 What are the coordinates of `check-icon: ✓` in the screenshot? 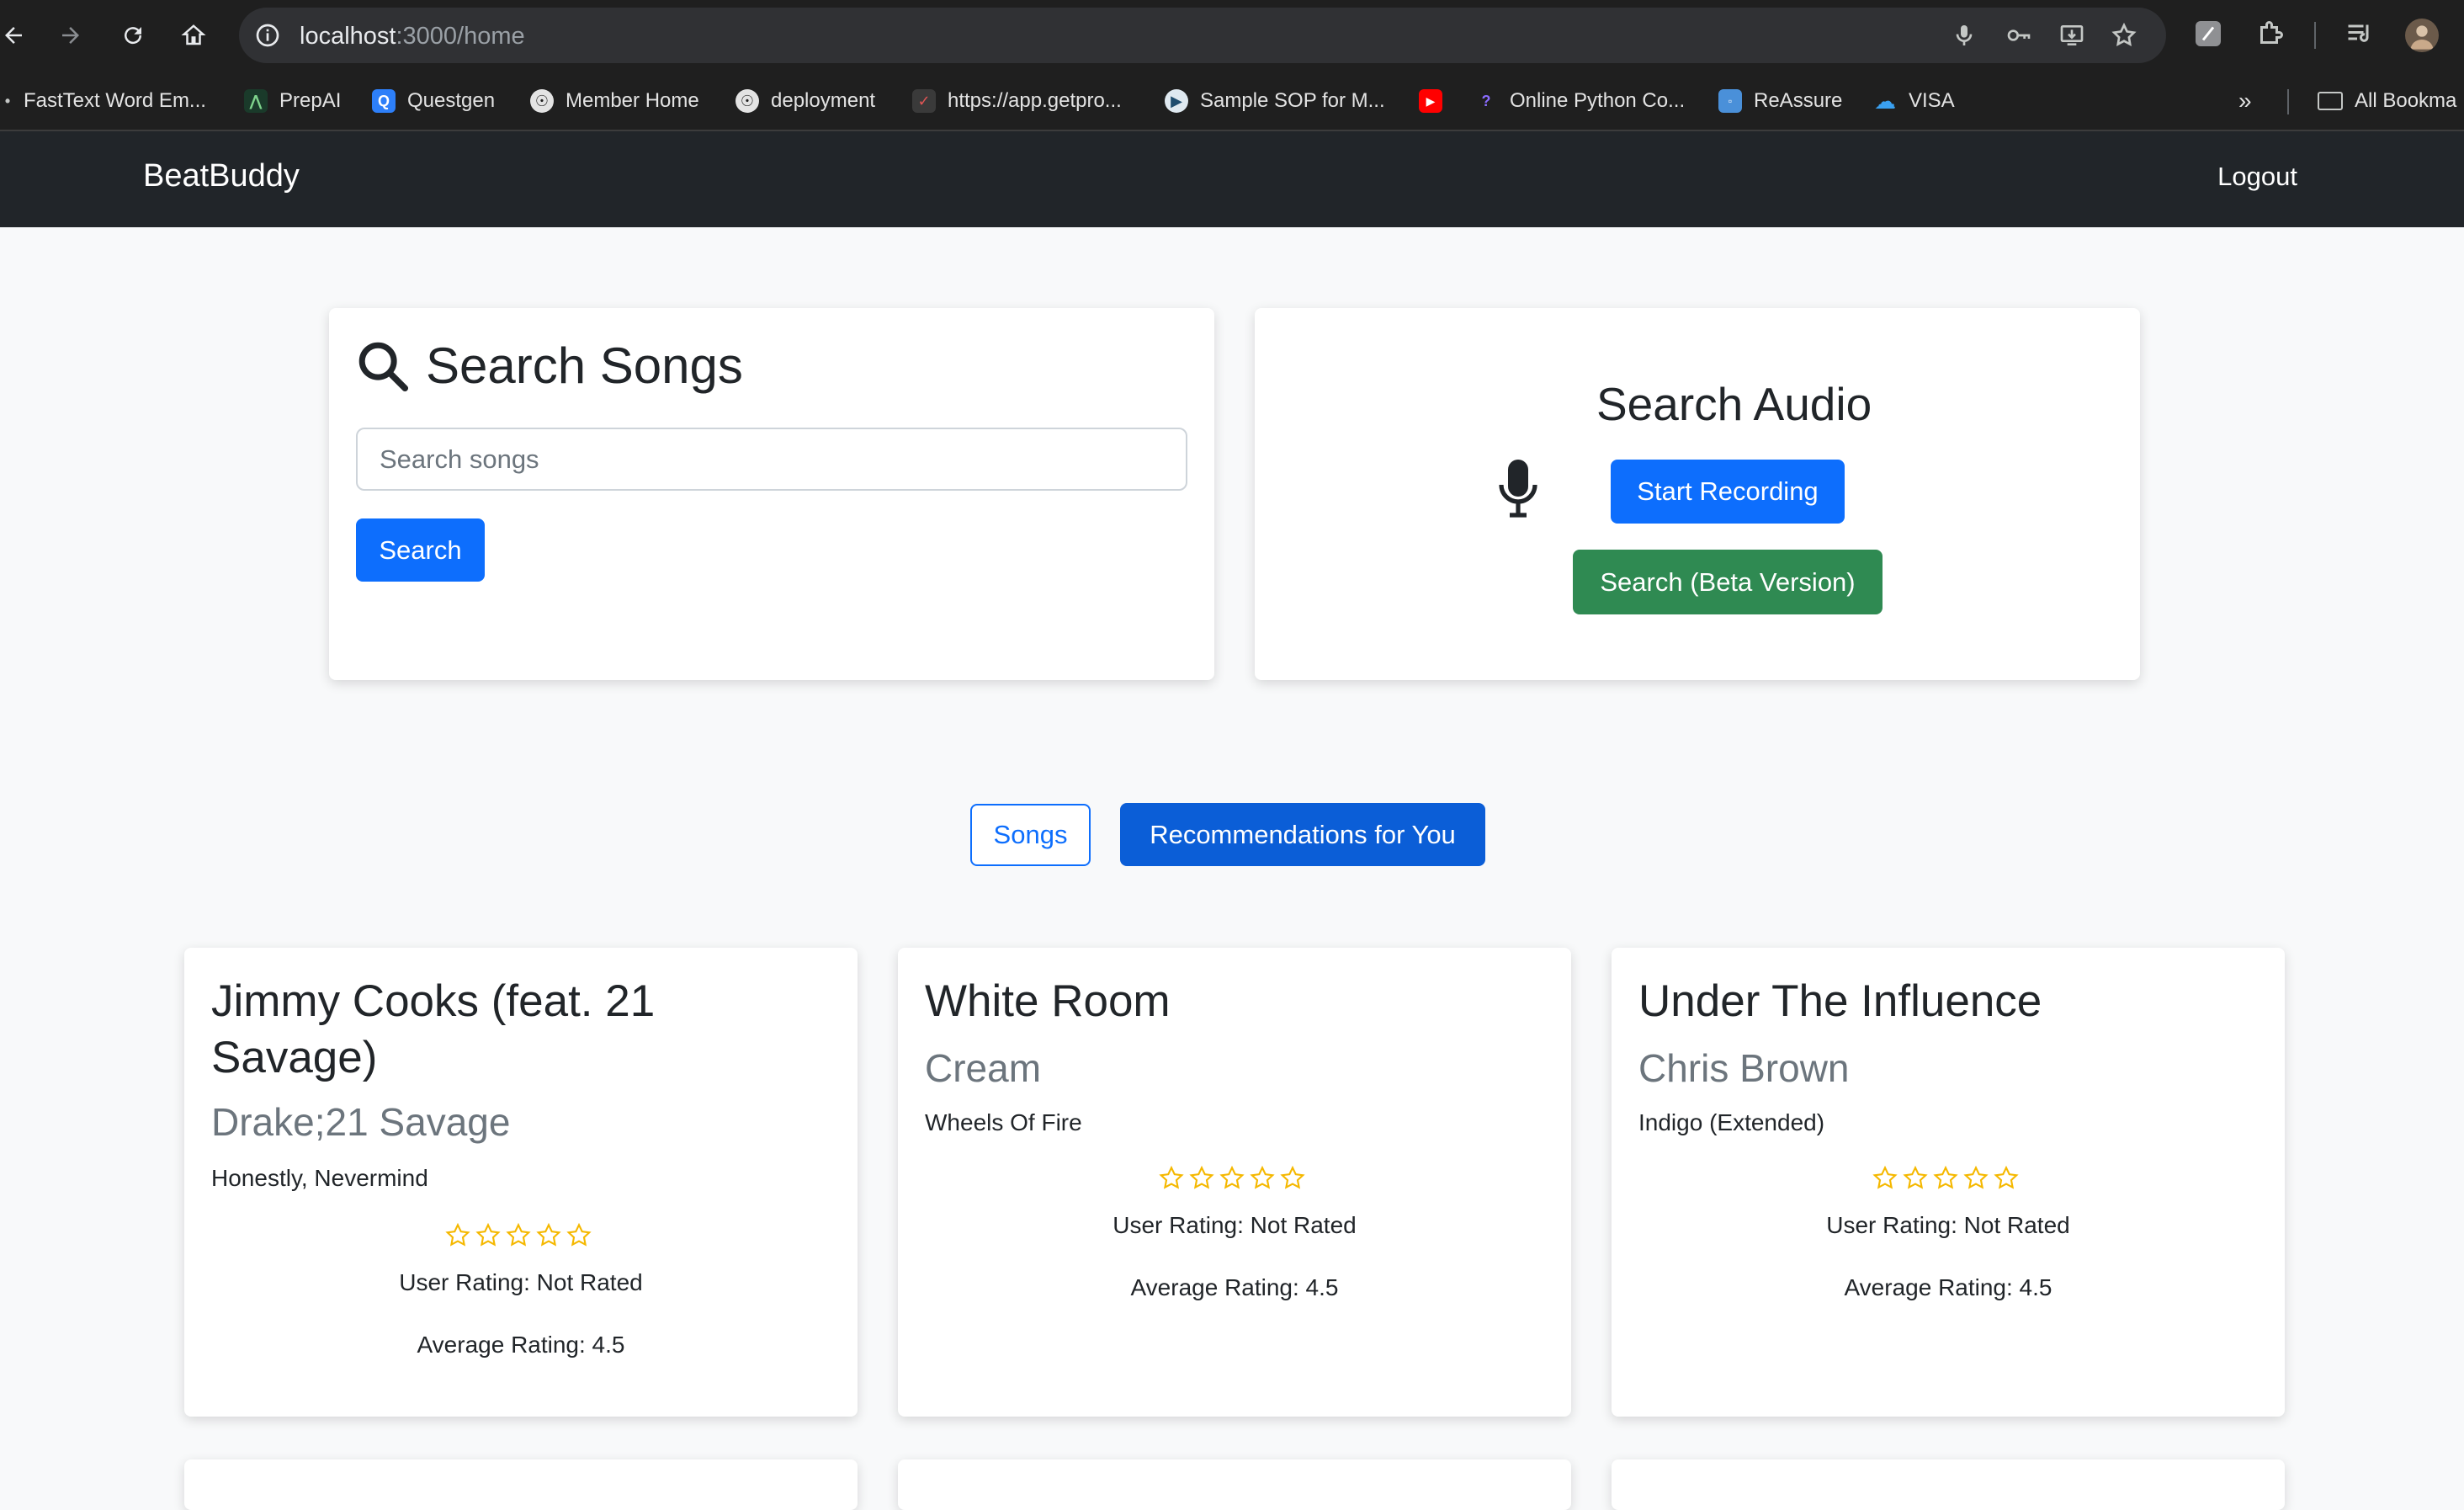 It's located at (924, 101).